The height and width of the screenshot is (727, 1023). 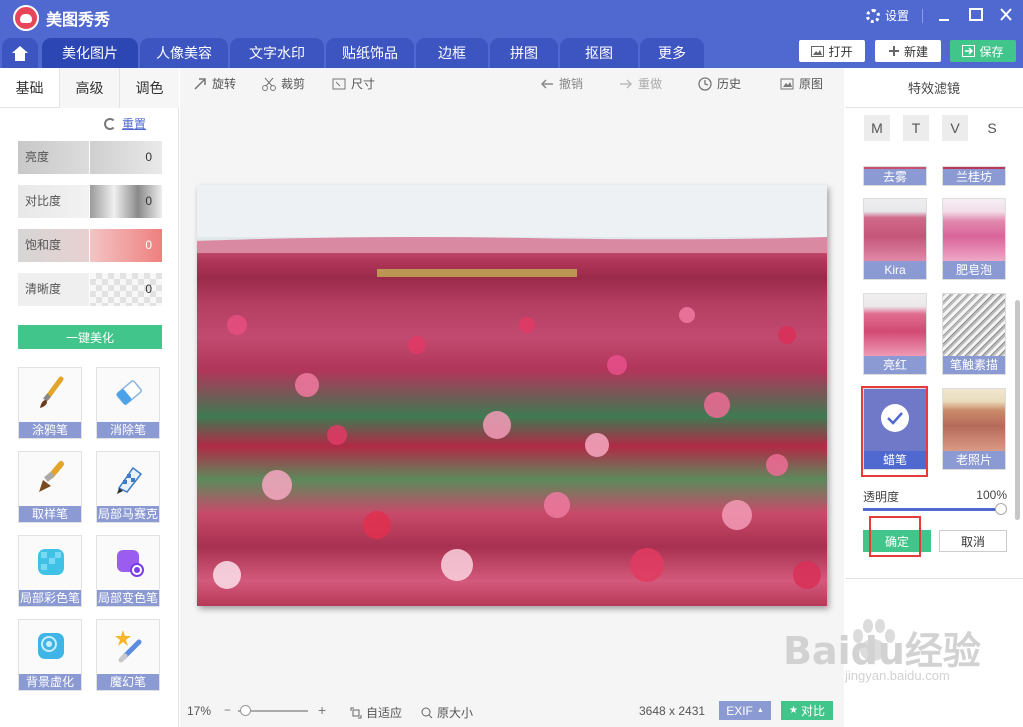 What do you see at coordinates (801, 83) in the screenshot?
I see `original-button: 原图` at bounding box center [801, 83].